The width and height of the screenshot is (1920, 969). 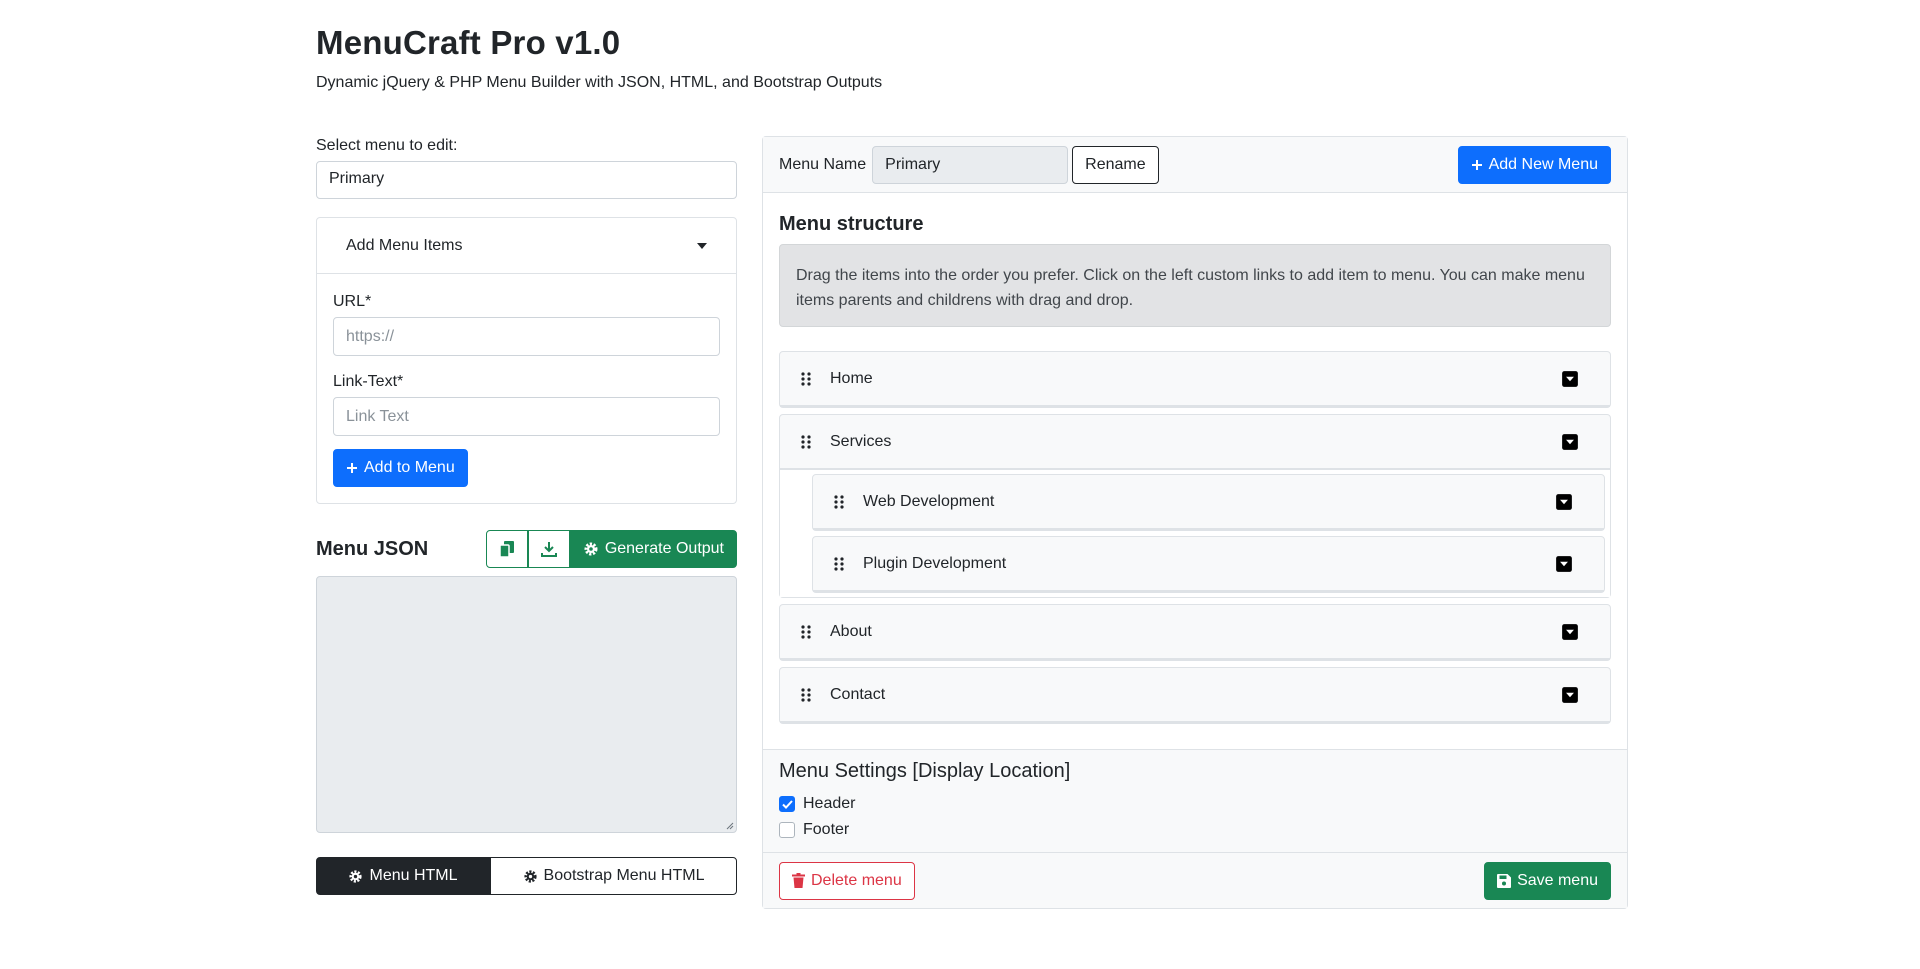 I want to click on copy-json-button, so click(x=506, y=549).